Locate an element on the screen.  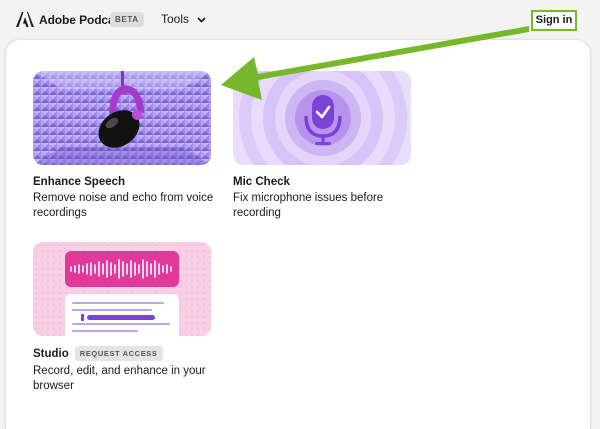
waveform-editor-icon is located at coordinates (122, 289).